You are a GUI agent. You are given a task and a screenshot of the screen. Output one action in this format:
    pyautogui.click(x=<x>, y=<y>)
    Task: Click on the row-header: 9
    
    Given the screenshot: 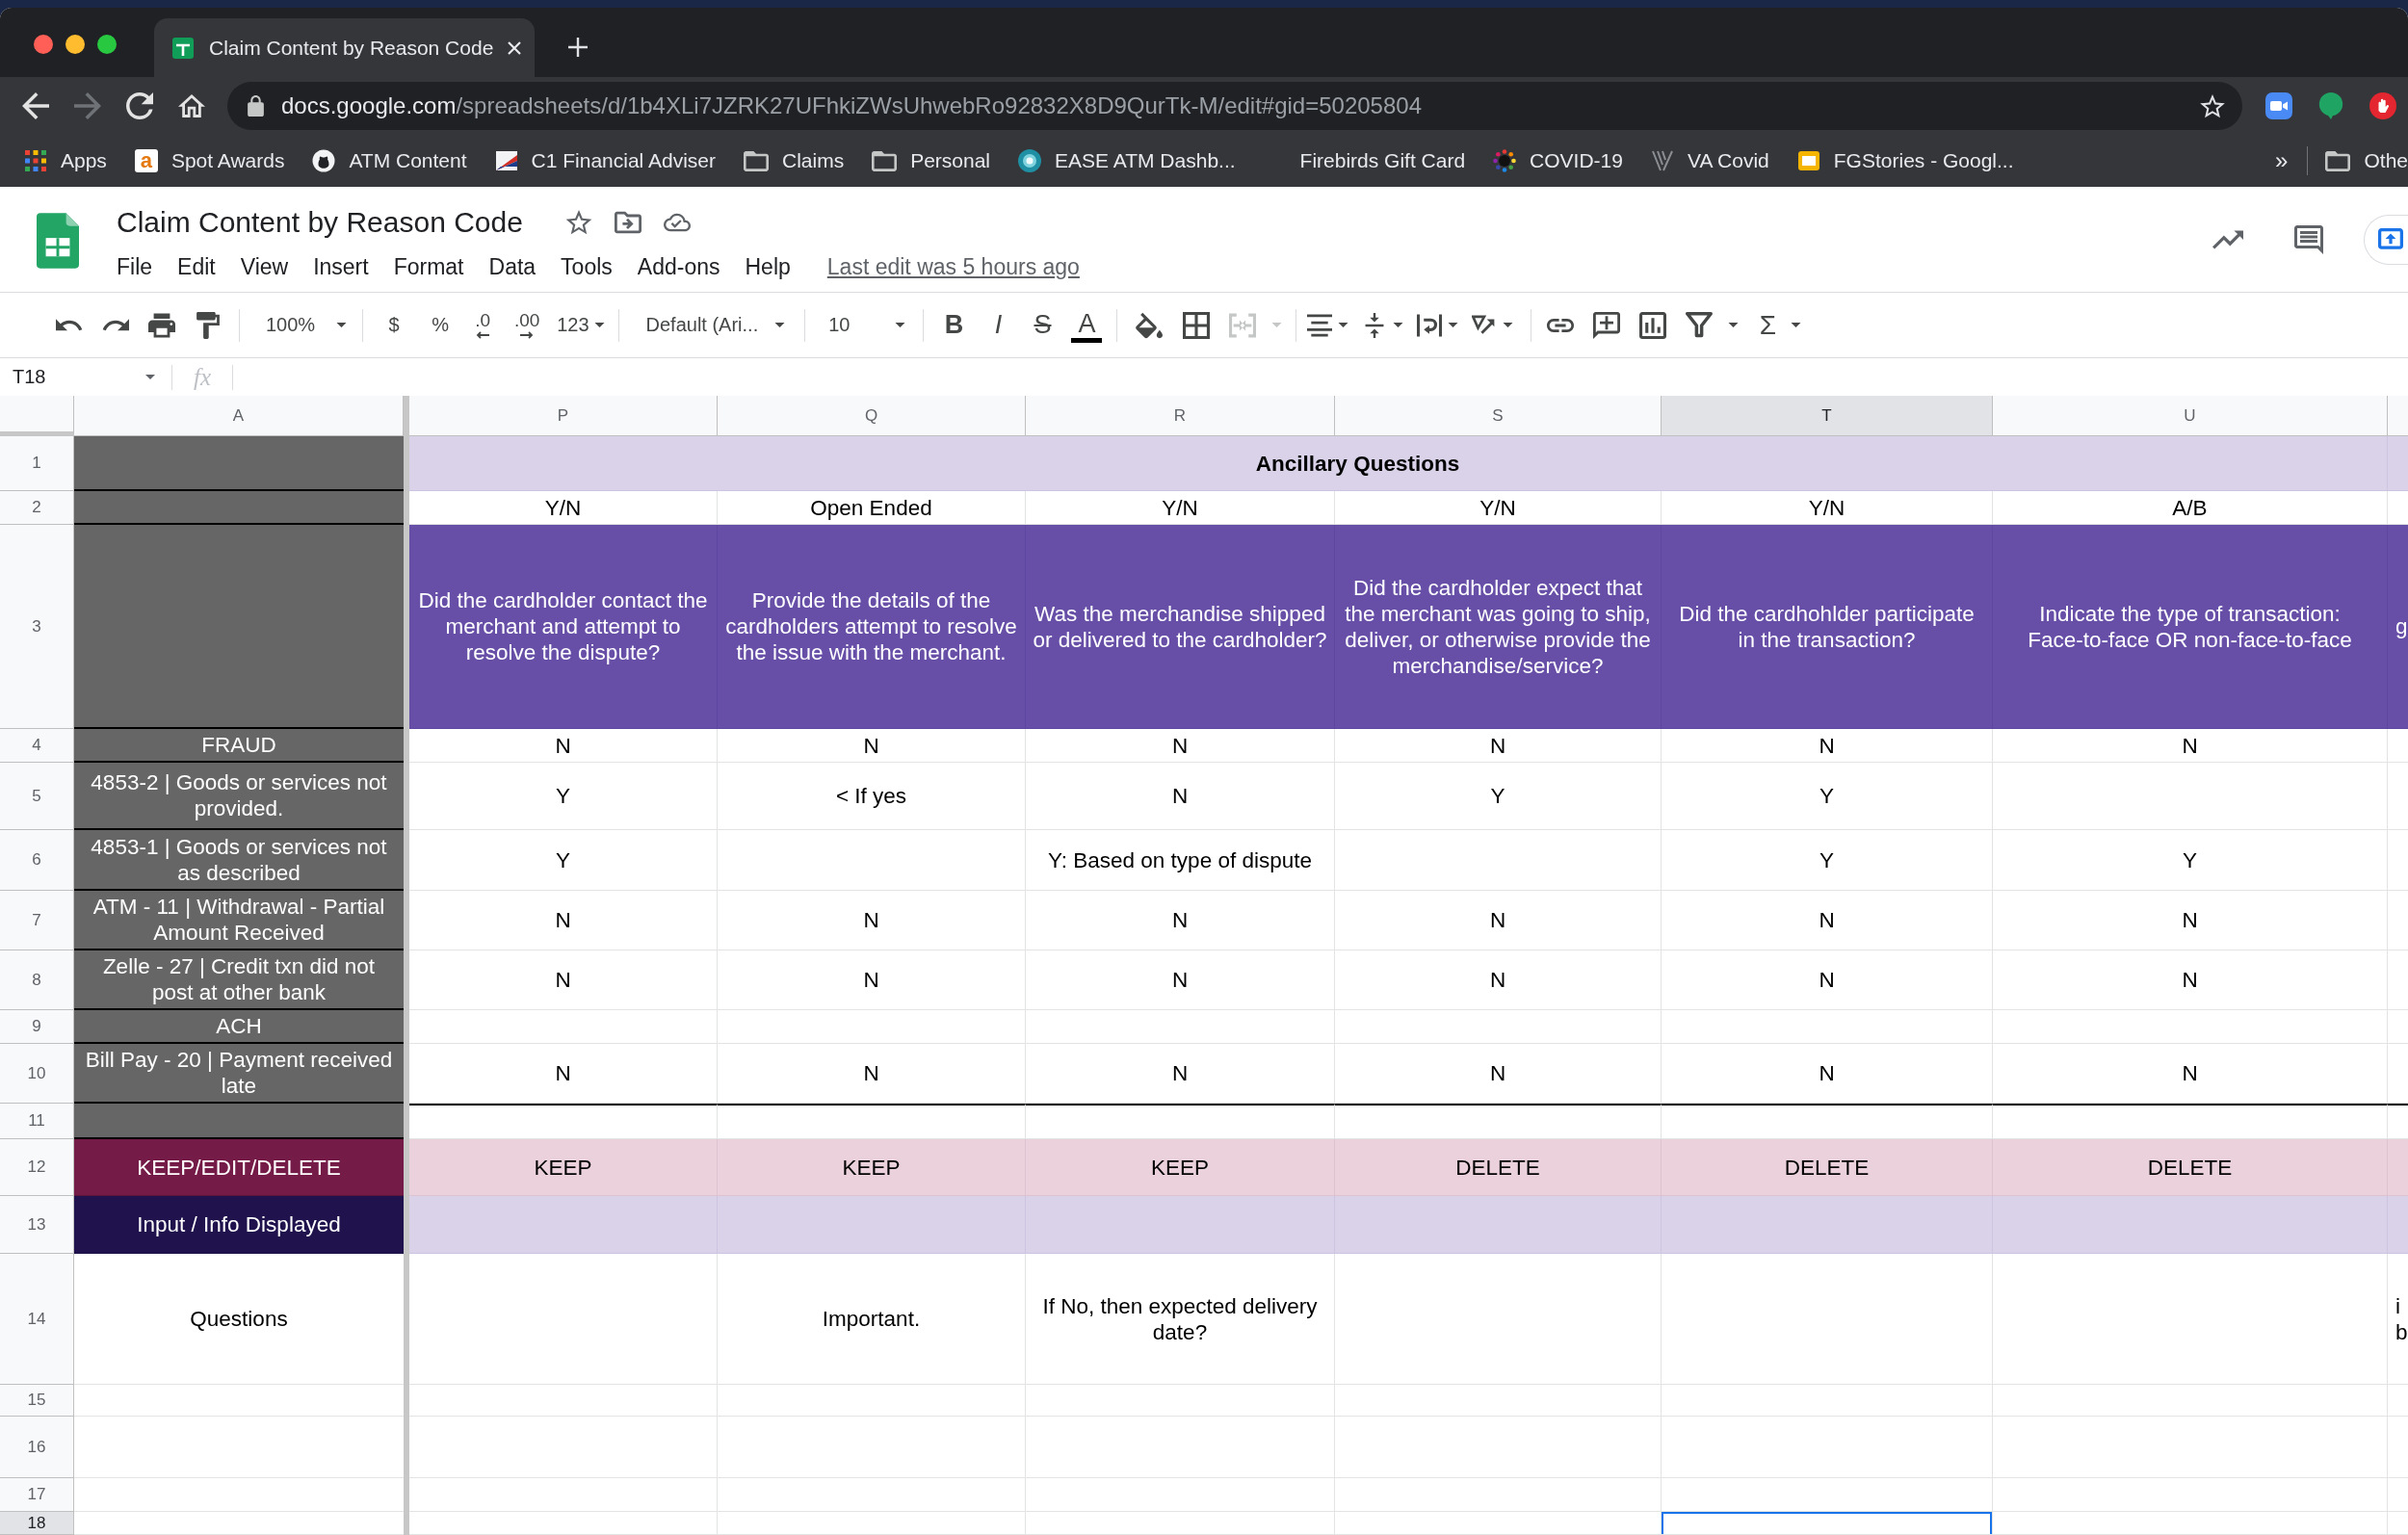 What is the action you would take?
    pyautogui.click(x=37, y=1027)
    